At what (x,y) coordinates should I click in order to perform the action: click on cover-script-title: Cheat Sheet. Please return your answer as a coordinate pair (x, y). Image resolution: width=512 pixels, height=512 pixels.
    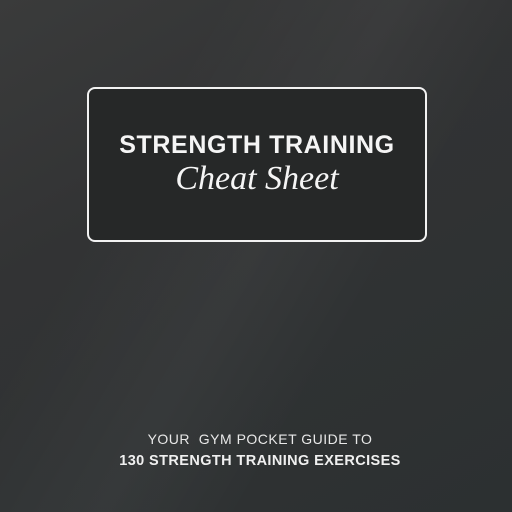
    Looking at the image, I should click on (257, 178).